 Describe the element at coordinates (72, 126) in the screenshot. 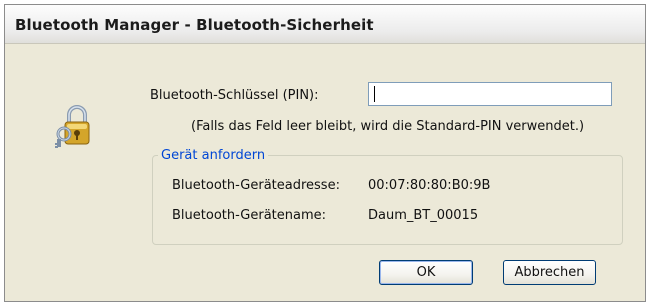

I see `key-lock-icon` at that location.